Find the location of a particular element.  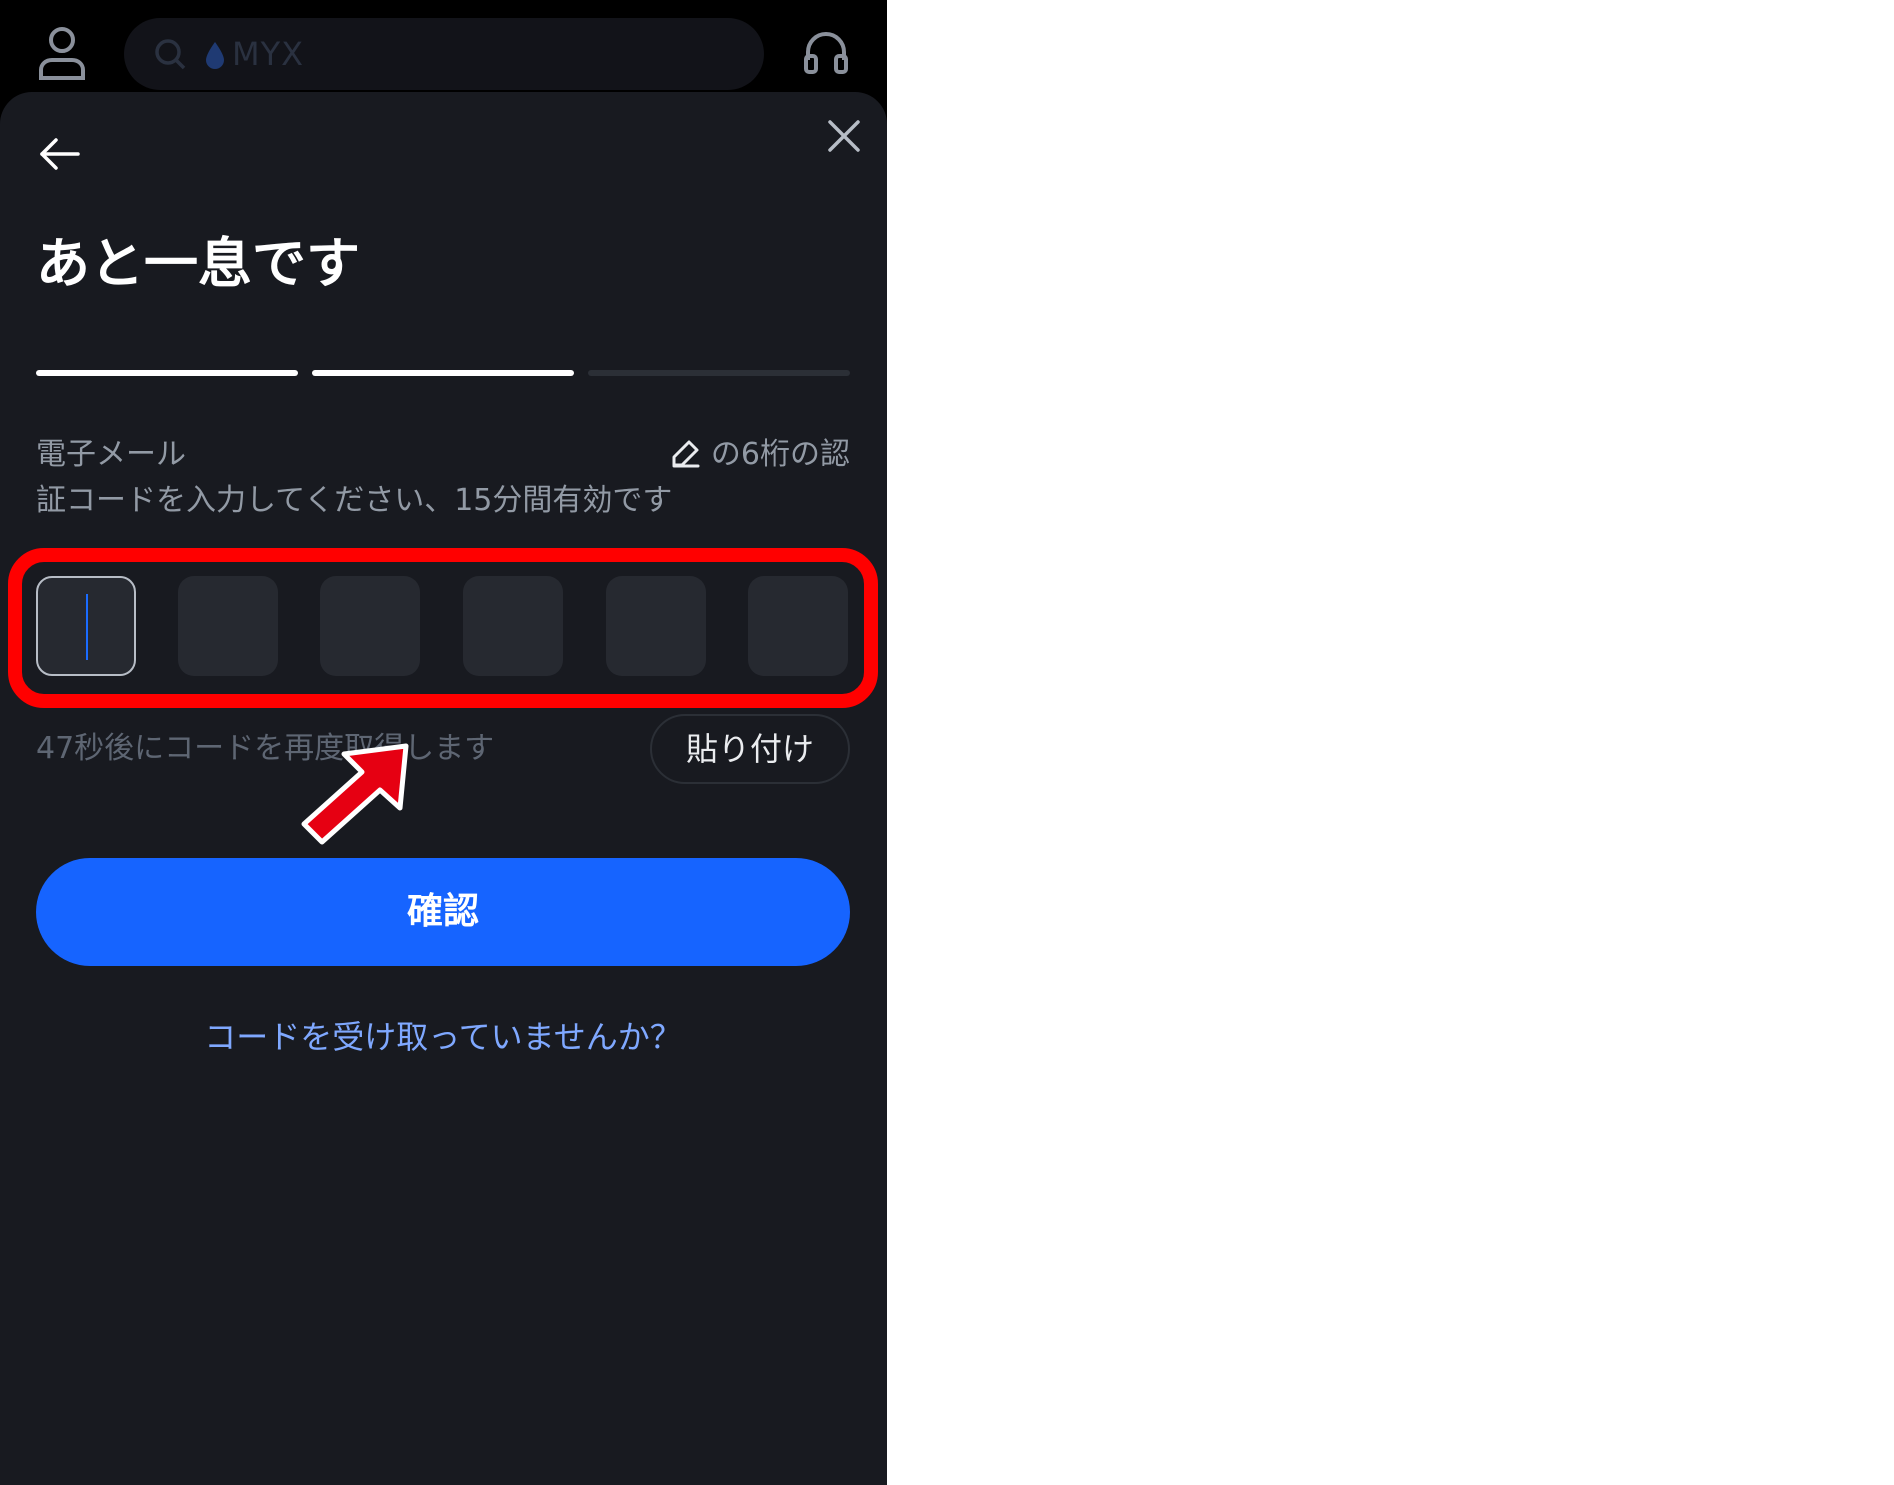

close-icon is located at coordinates (844, 136).